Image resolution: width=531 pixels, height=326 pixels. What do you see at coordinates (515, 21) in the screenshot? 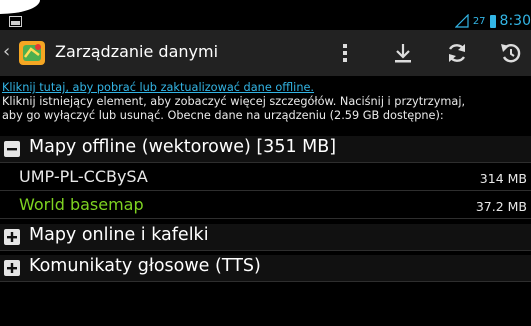
I see `clock: 8:30` at bounding box center [515, 21].